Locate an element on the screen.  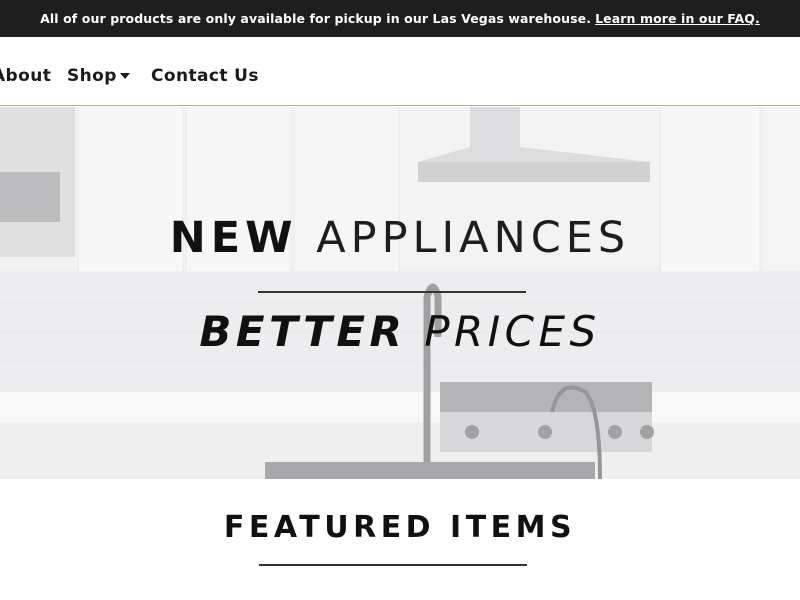
hero-line2-bold: BETTER is located at coordinates (303, 331).